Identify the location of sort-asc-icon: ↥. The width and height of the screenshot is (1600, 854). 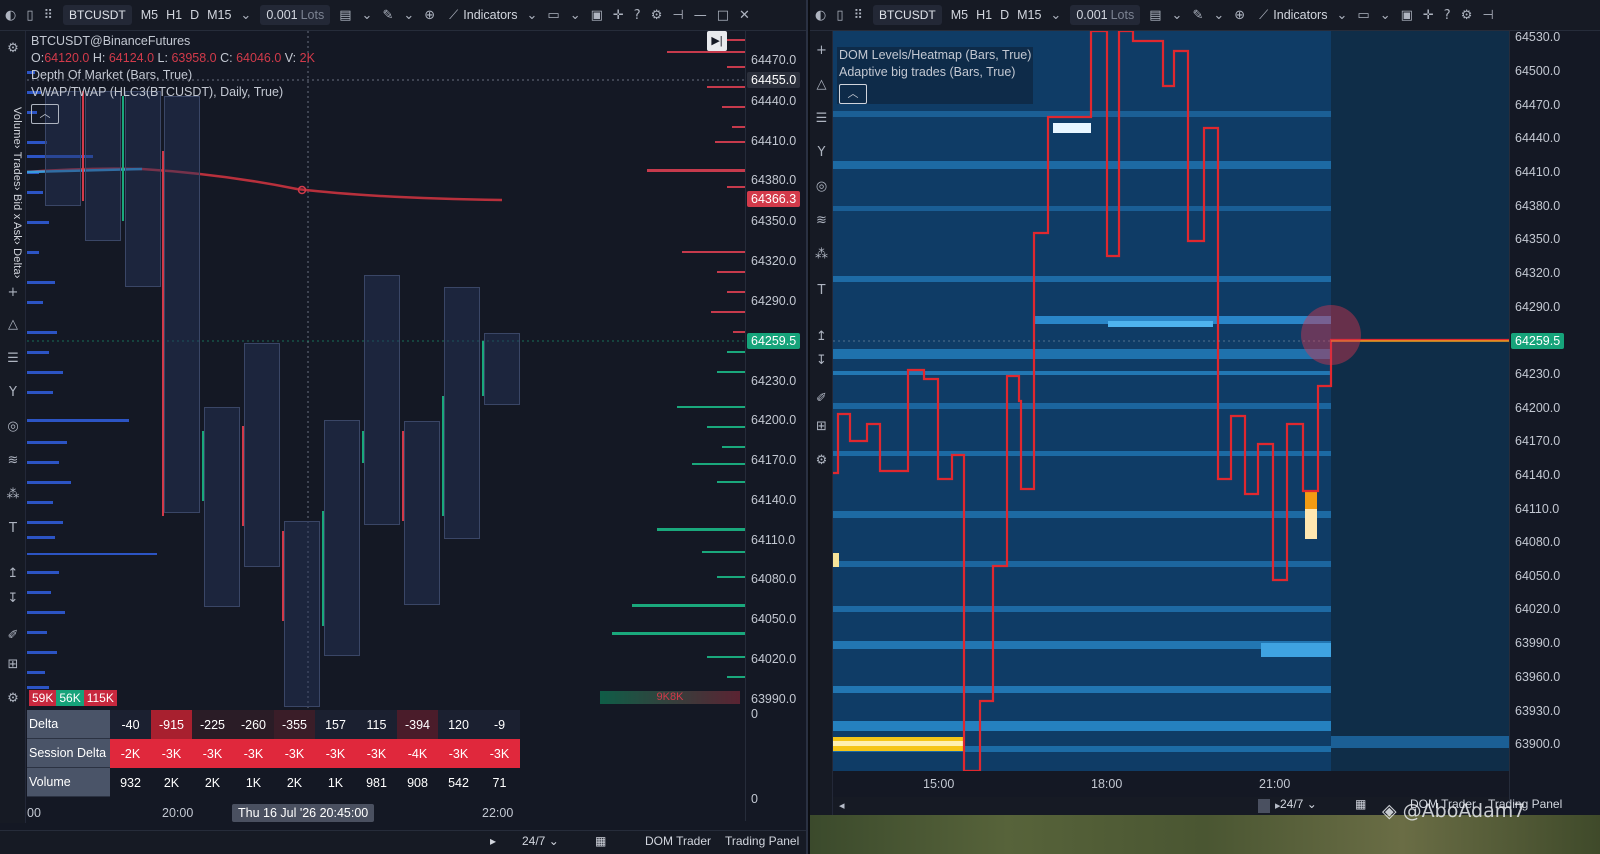
(821, 336).